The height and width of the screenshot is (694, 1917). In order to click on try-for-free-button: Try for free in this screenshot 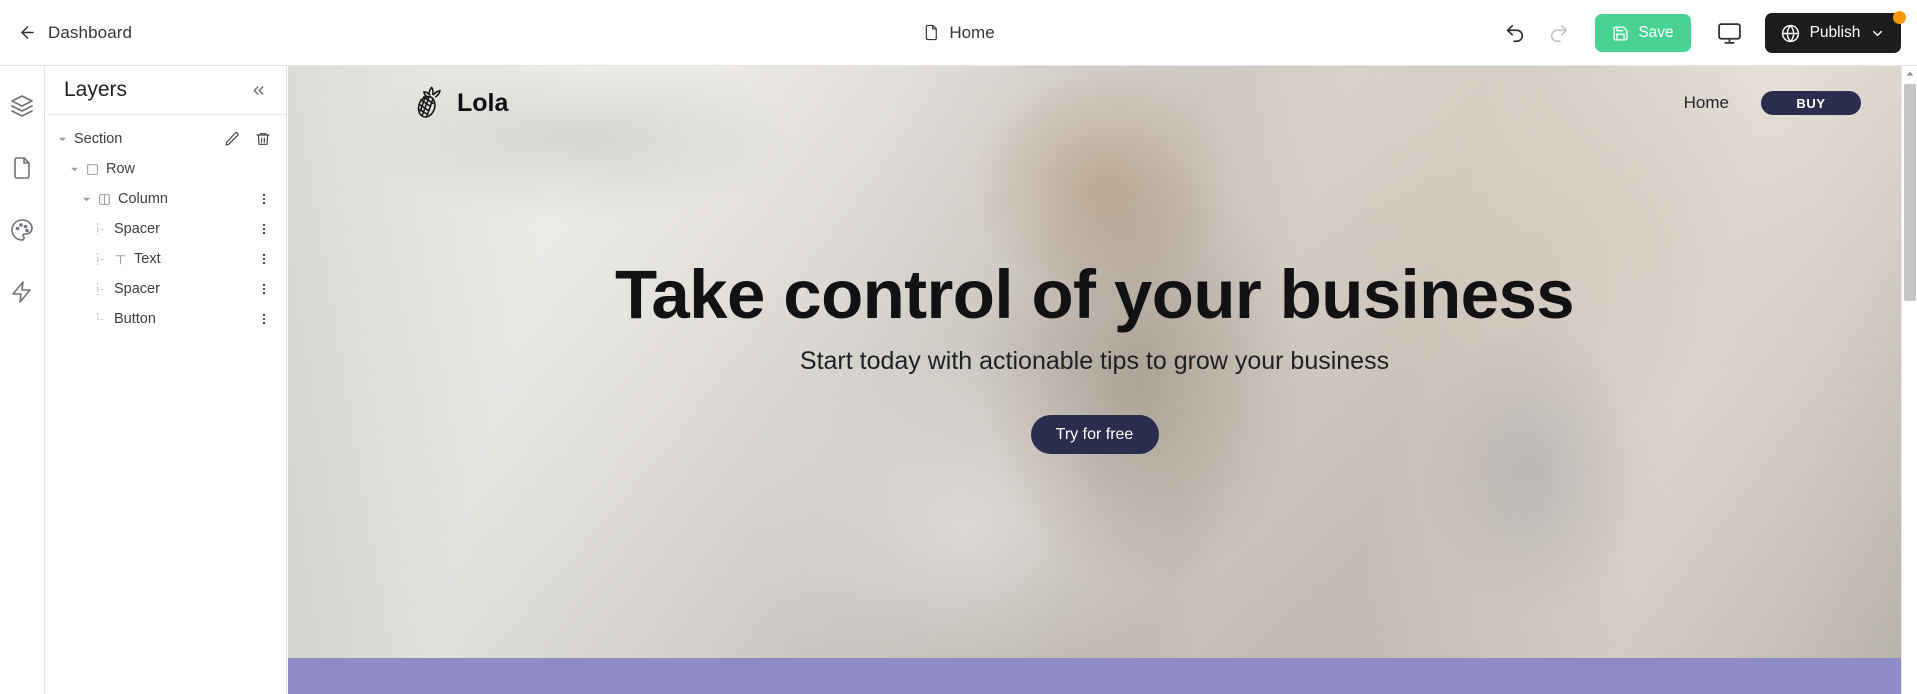, I will do `click(1094, 434)`.